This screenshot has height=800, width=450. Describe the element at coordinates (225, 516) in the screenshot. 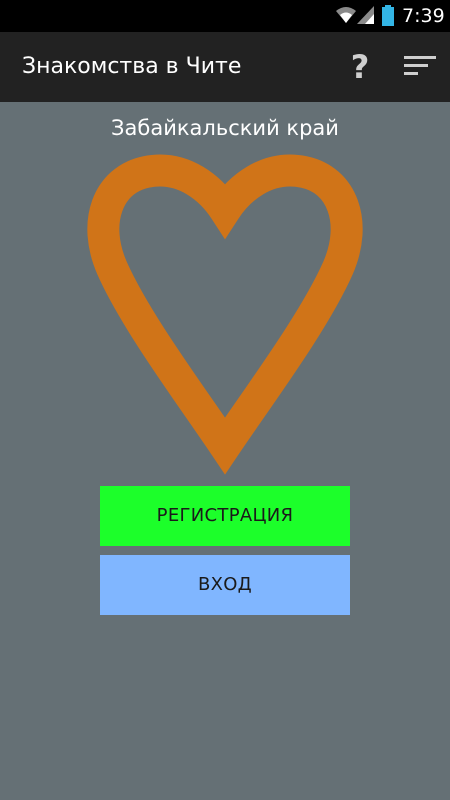

I see `register-button: РЕГИСТРАЦИЯ` at that location.